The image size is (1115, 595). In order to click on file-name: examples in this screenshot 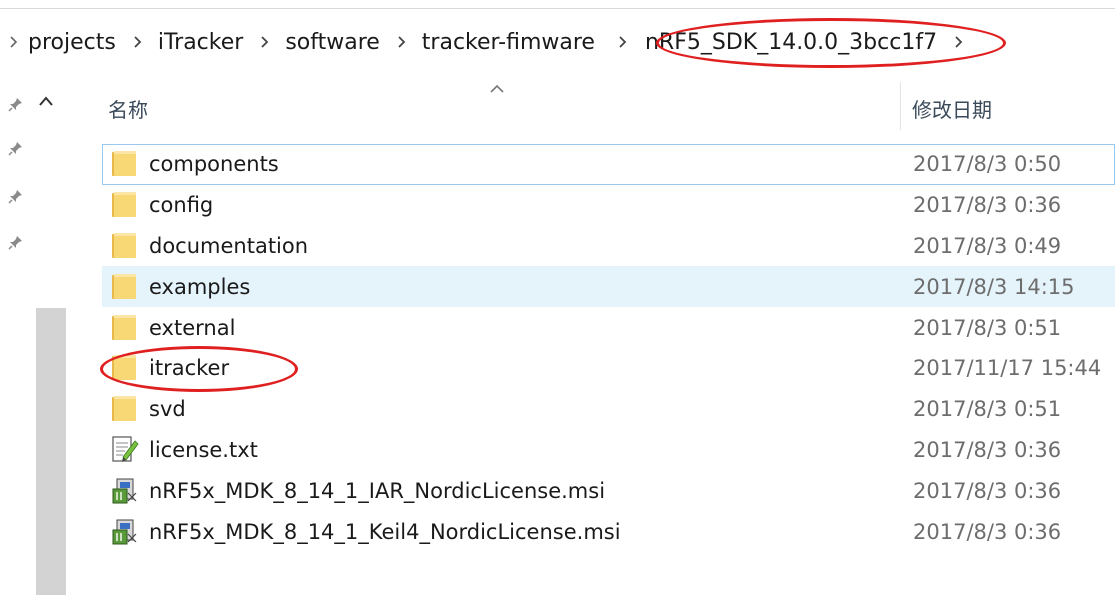, I will do `click(199, 287)`.